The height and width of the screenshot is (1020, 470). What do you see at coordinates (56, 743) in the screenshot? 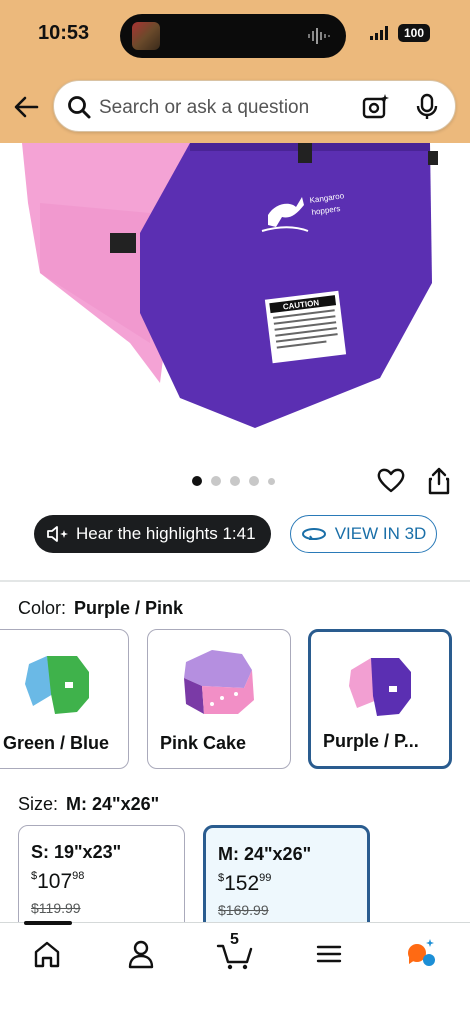
I see `color-option-label: Green / Blue` at bounding box center [56, 743].